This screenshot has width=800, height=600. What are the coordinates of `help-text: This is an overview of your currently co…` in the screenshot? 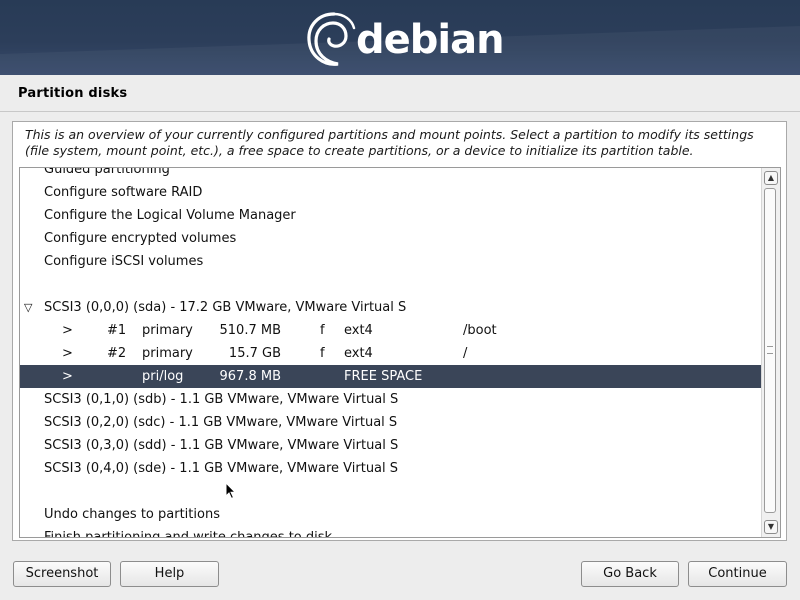 It's located at (389, 142).